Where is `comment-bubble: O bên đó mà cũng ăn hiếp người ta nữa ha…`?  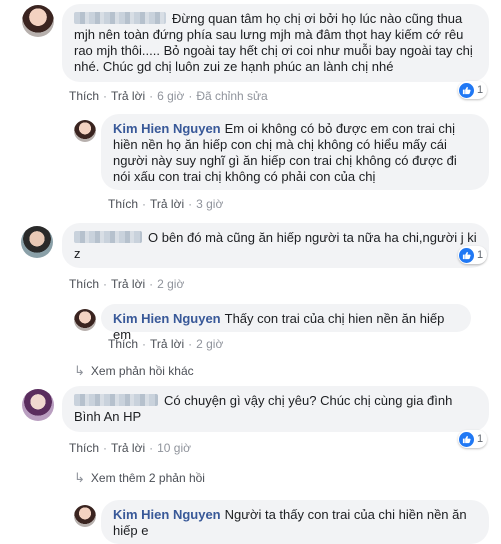
comment-bubble: O bên đó mà cũng ăn hiếp người ta nữa ha… is located at coordinates (275, 245).